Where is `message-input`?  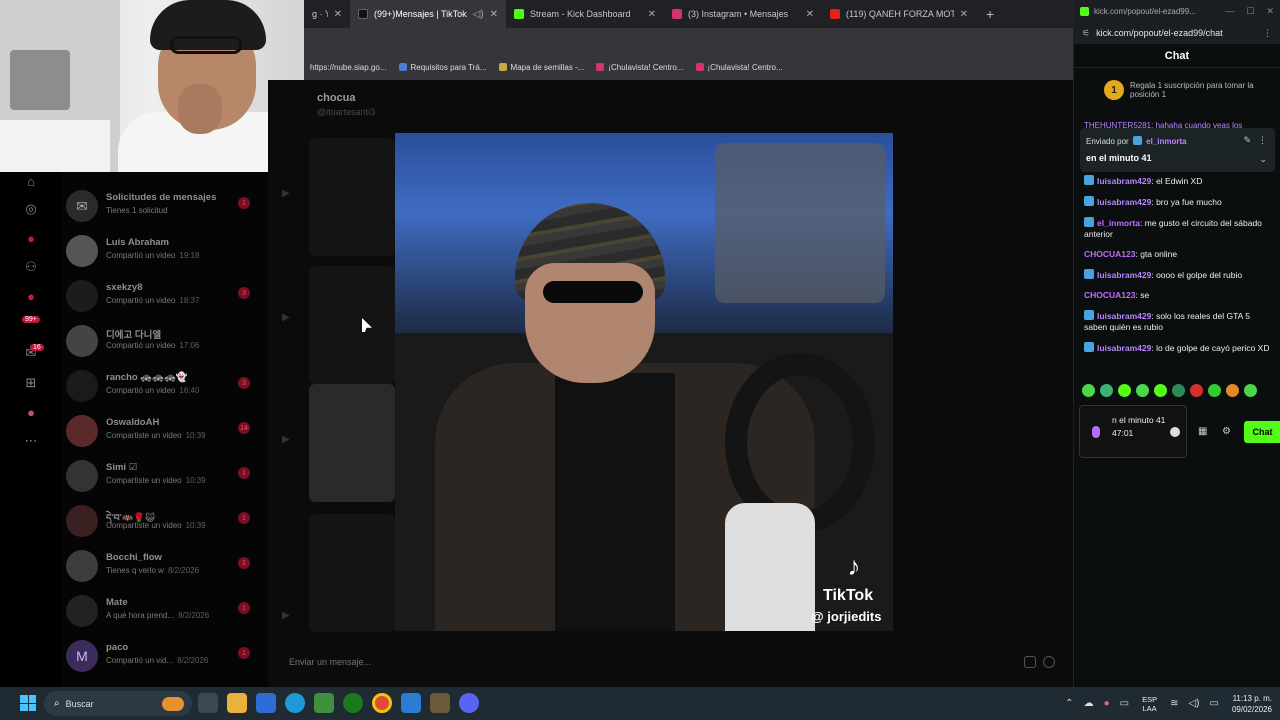
message-input is located at coordinates (581, 662).